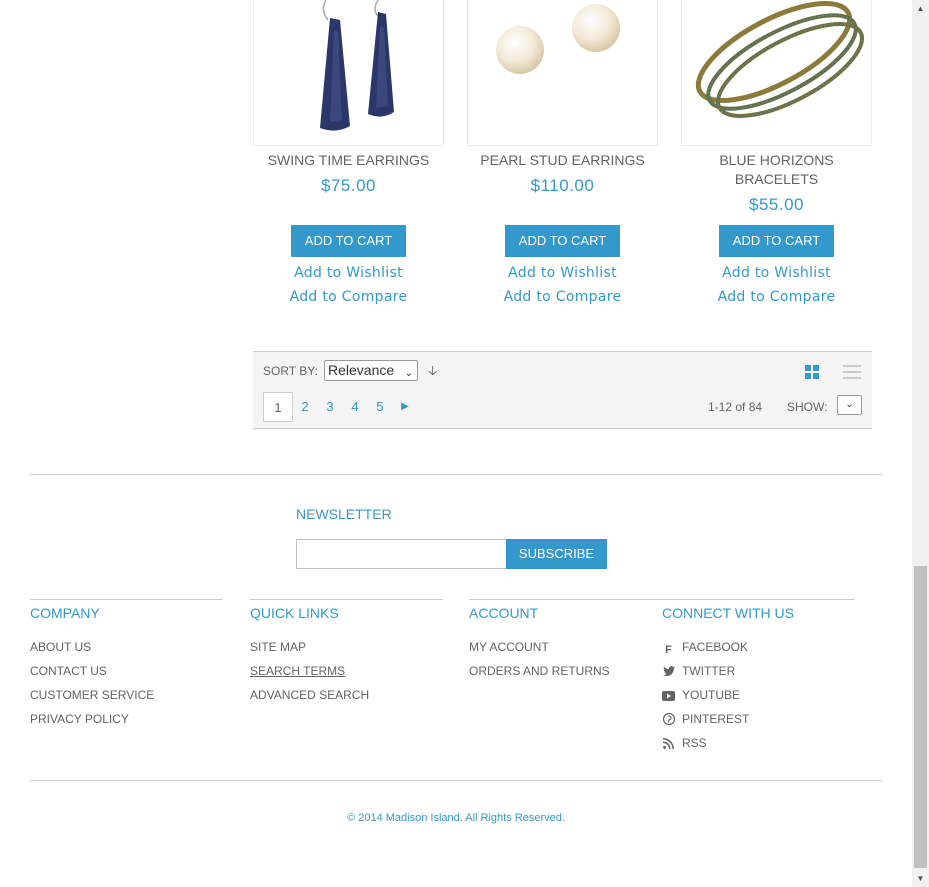 The width and height of the screenshot is (929, 887). Describe the element at coordinates (758, 615) in the screenshot. I see `footer-heading: CONNECT WITH US` at that location.